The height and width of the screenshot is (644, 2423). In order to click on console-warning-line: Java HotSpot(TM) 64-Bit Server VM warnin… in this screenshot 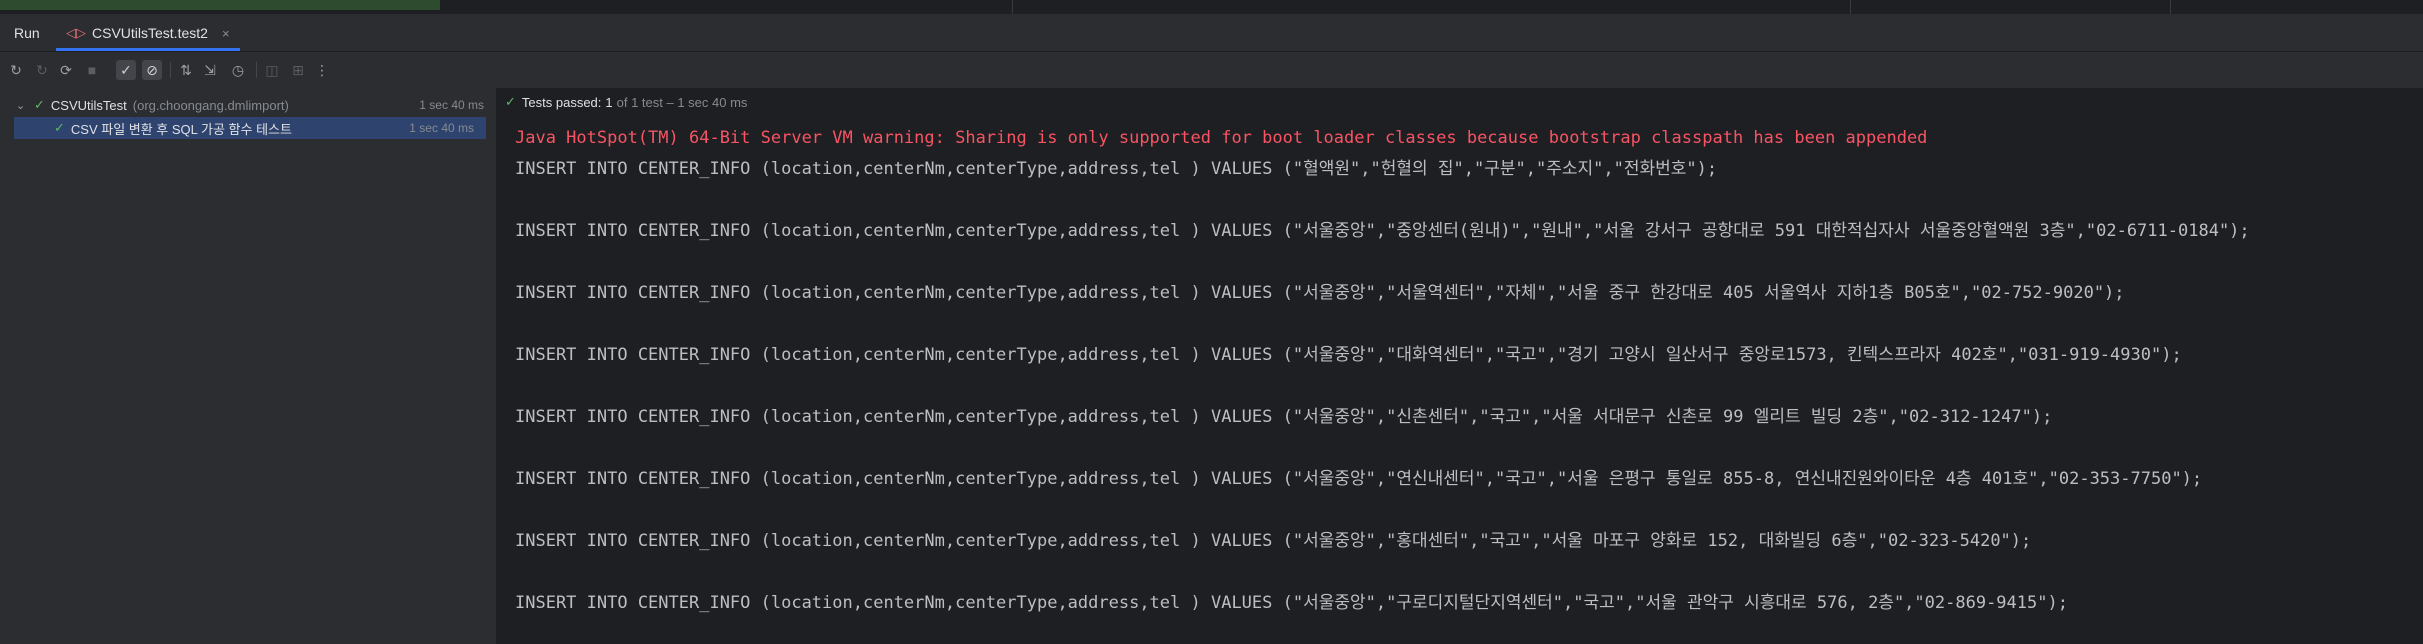, I will do `click(1221, 138)`.